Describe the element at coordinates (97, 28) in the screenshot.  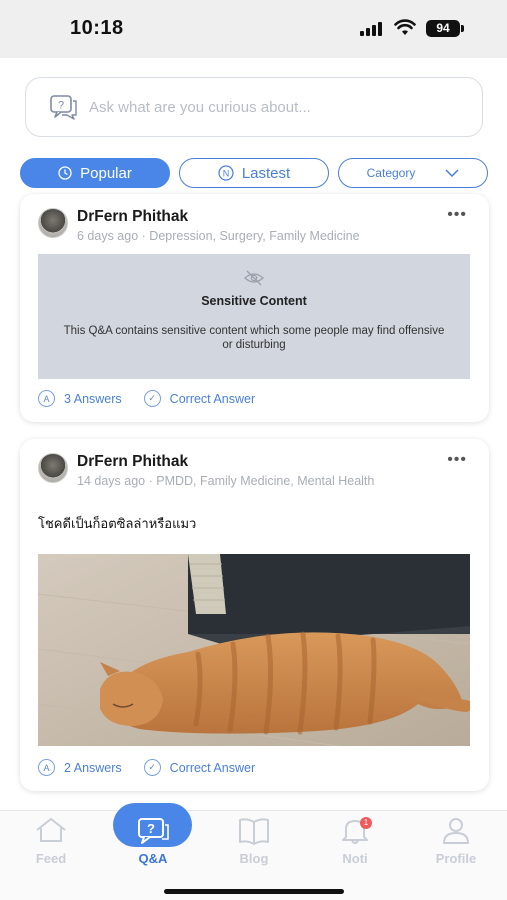
I see `status-time: 10:18` at that location.